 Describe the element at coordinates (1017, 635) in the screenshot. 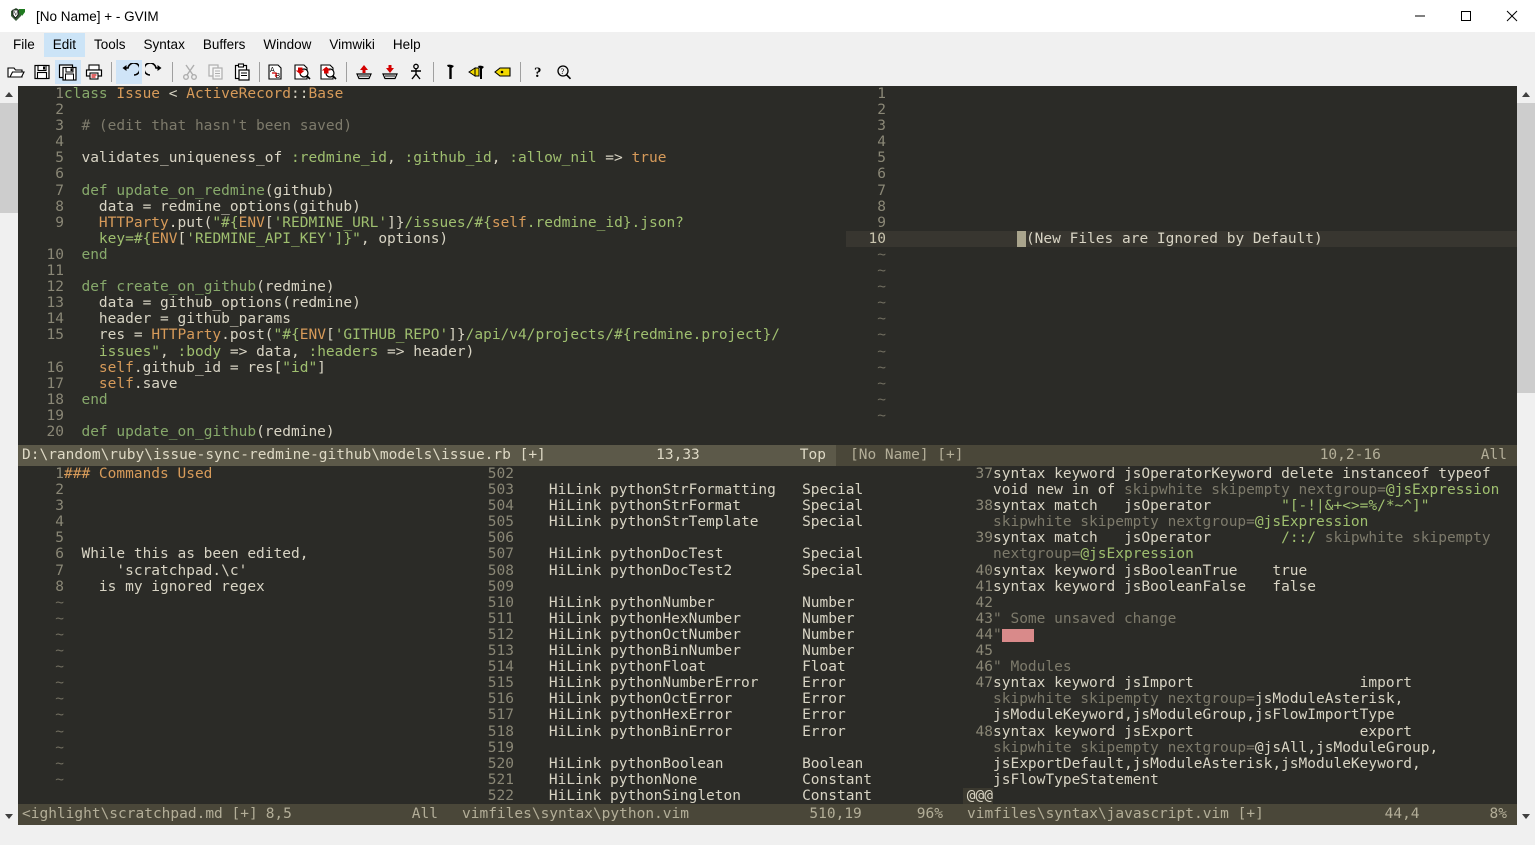

I see `error-highlight` at that location.